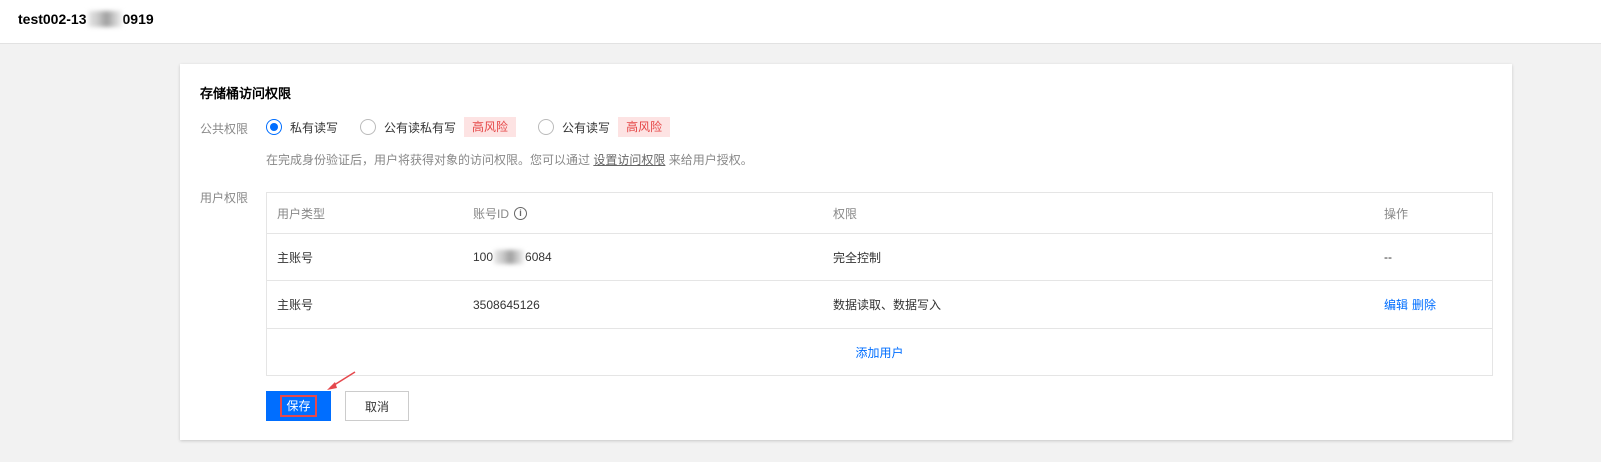 The image size is (1601, 462). What do you see at coordinates (1396, 304) in the screenshot?
I see `edit-link: 编辑` at bounding box center [1396, 304].